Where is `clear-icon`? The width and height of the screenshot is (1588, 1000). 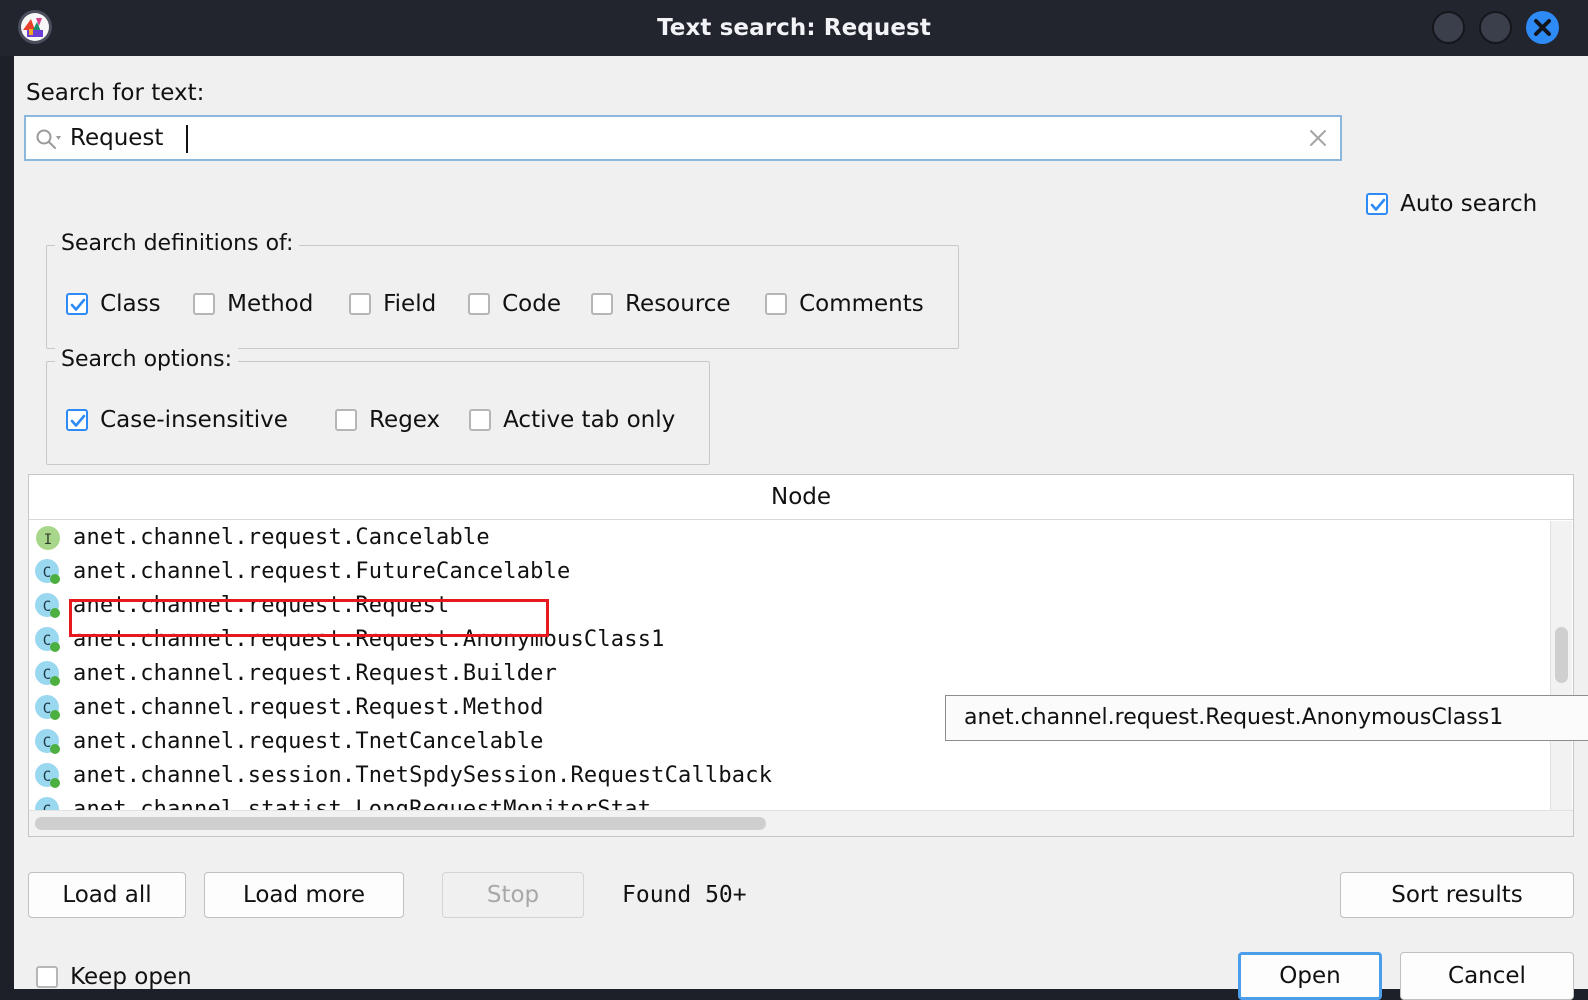
clear-icon is located at coordinates (1318, 138).